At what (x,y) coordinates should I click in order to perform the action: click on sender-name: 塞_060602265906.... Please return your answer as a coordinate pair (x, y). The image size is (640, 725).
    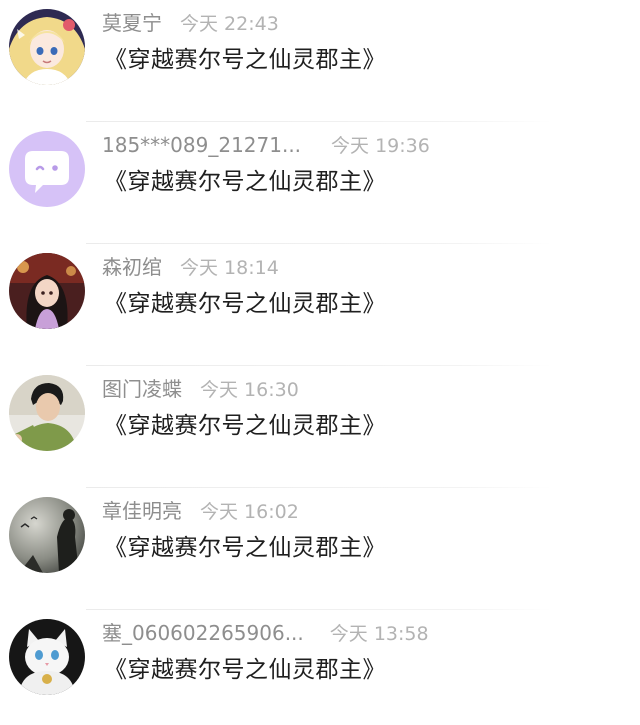
    Looking at the image, I should click on (203, 633).